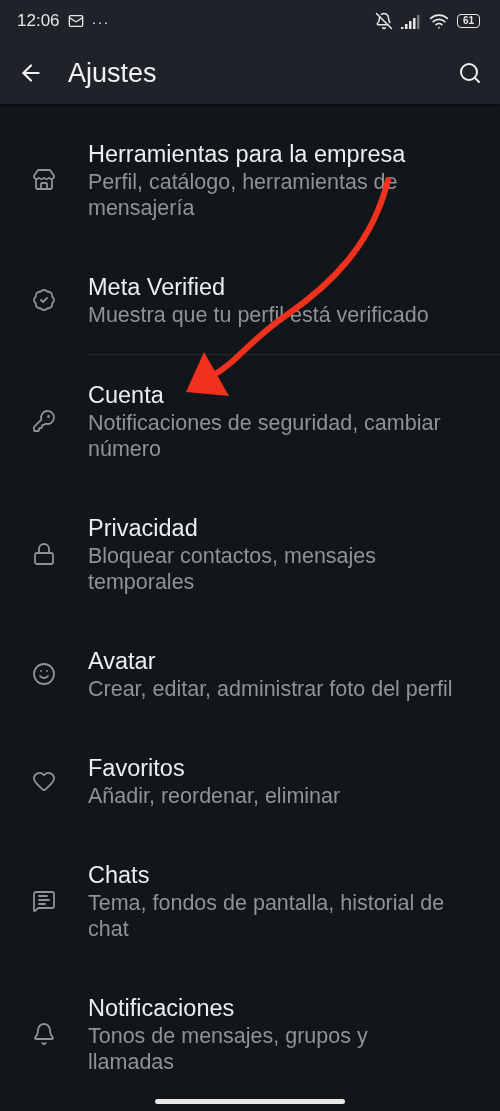 This screenshot has width=500, height=1111. Describe the element at coordinates (270, 689) in the screenshot. I see `item-subtitle: Crear, editar, administrar foto del perfil` at that location.